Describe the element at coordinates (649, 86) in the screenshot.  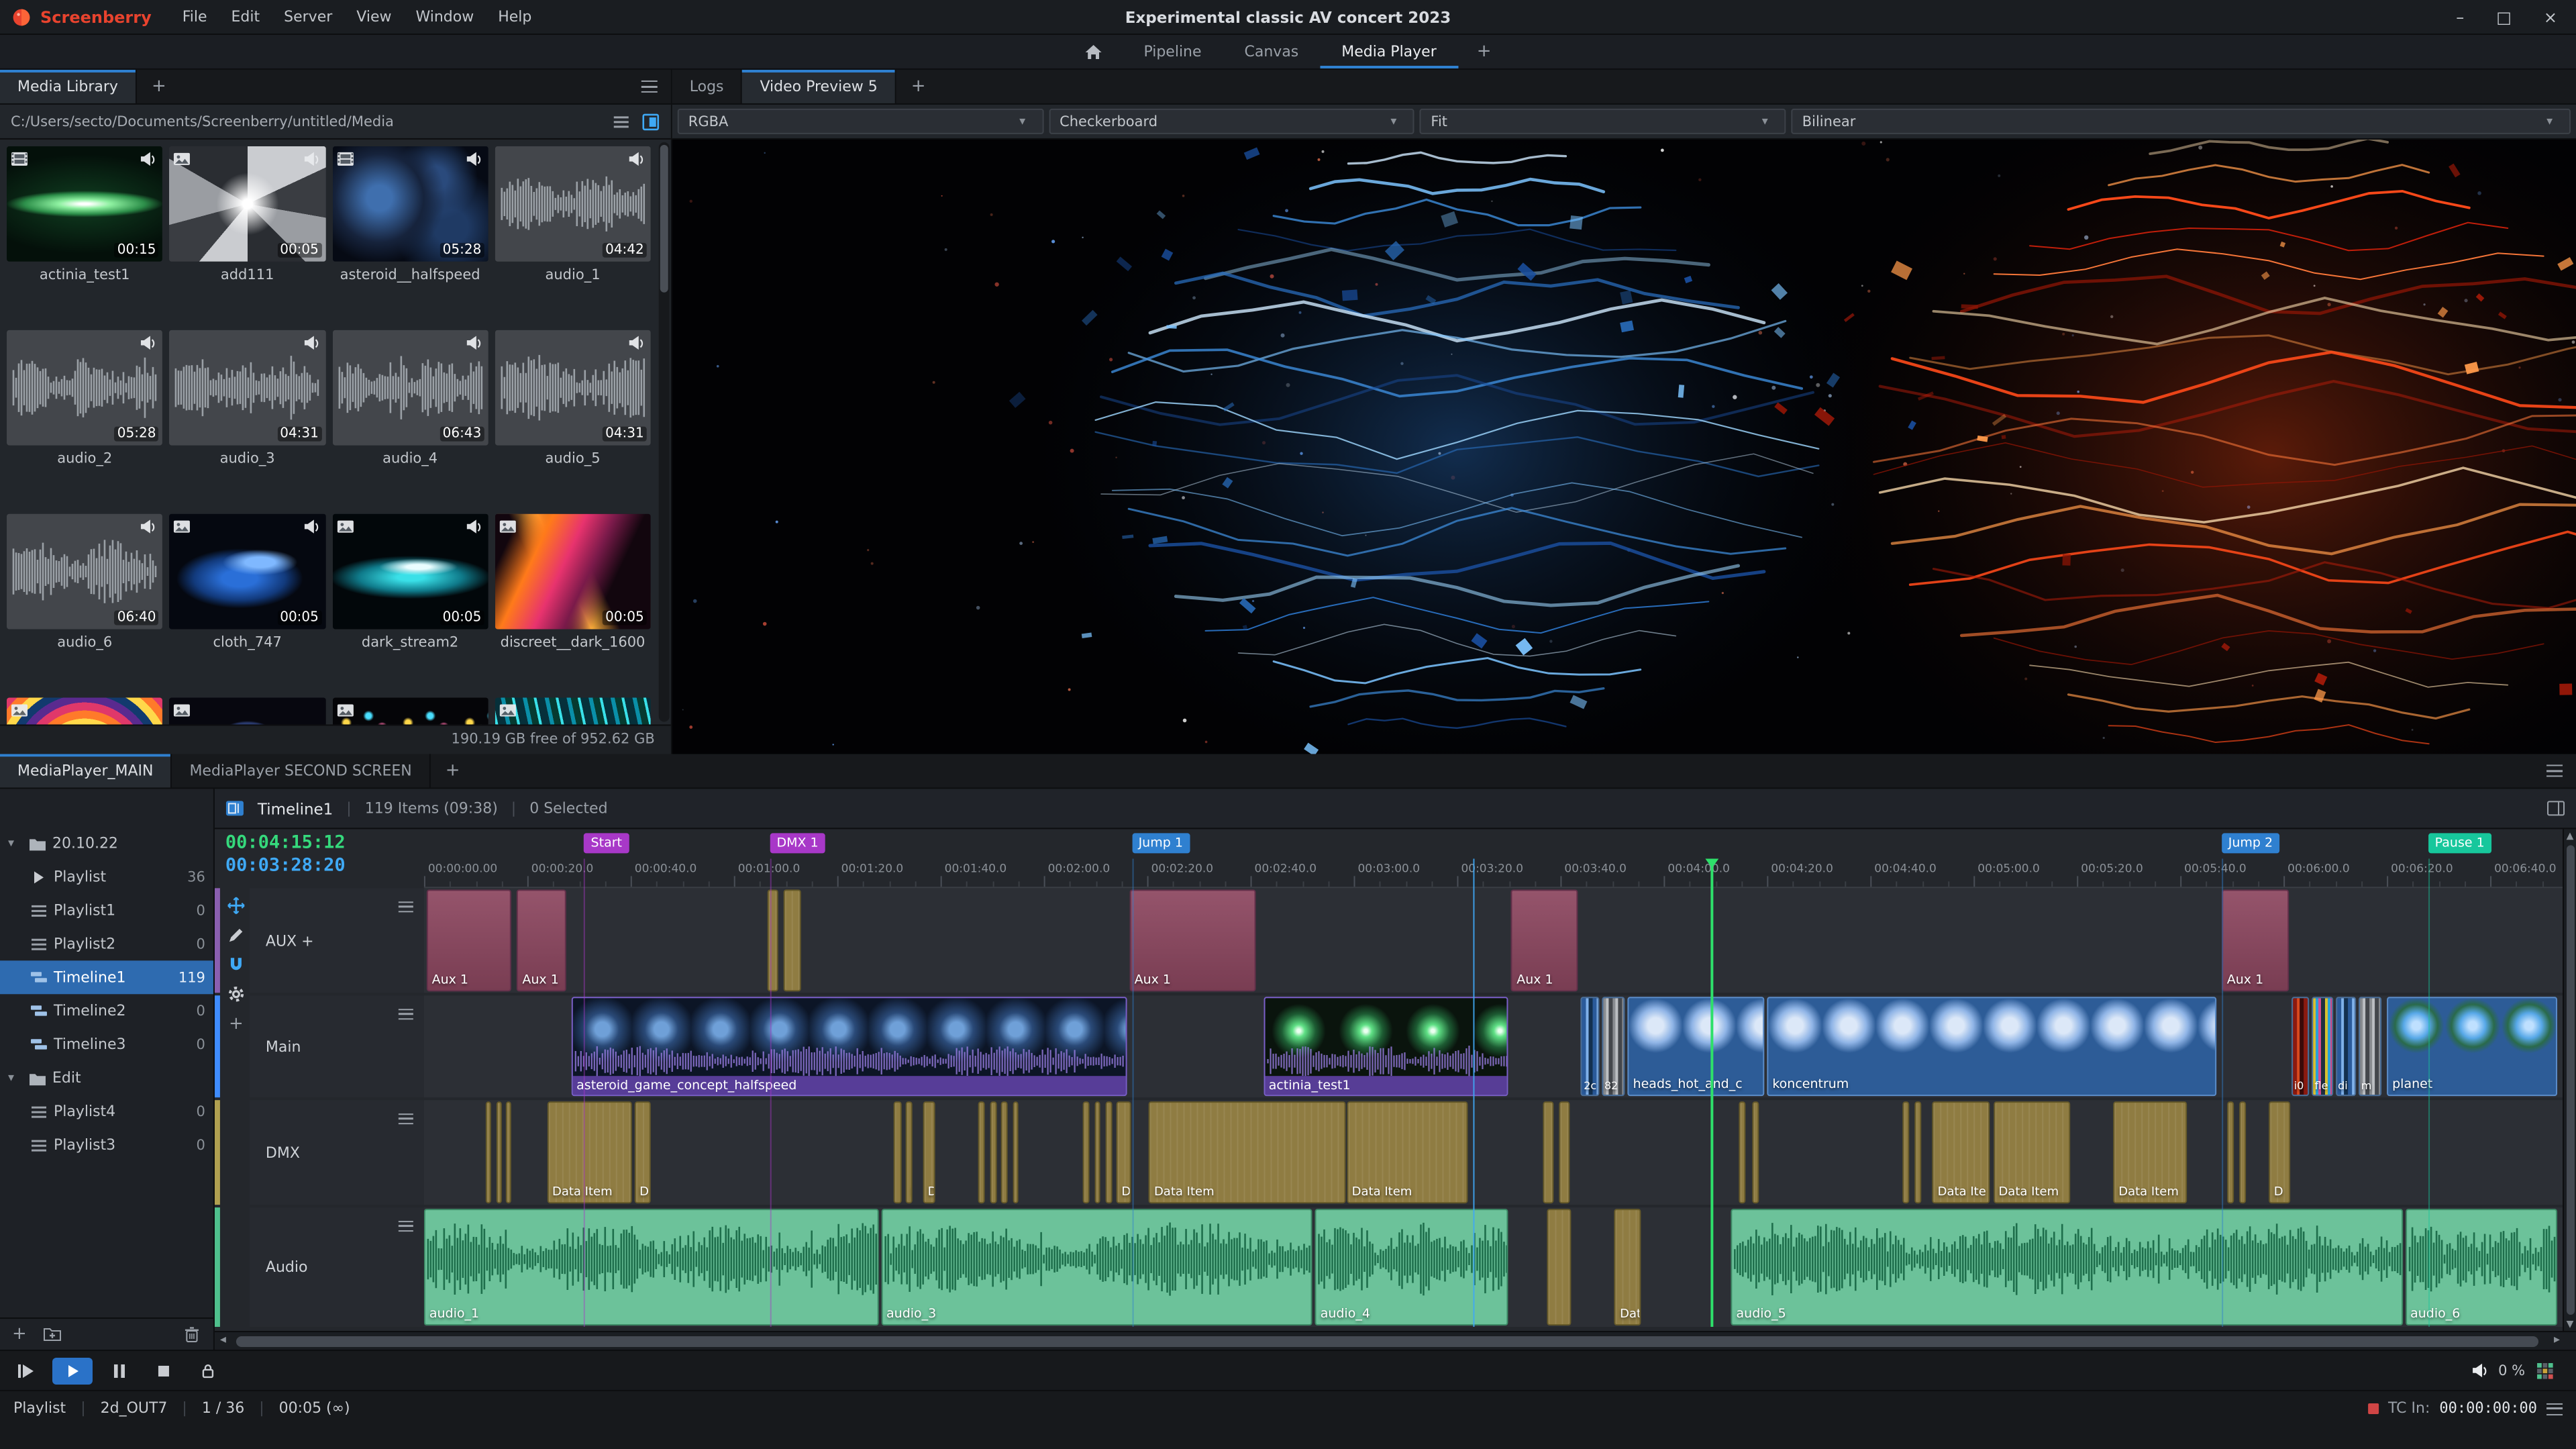
I see `library-menu-icon` at that location.